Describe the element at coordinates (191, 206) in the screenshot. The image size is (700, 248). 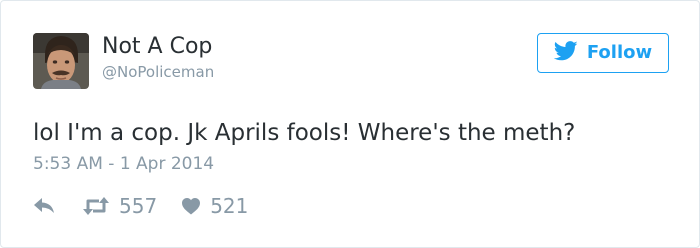
I see `heart-icon` at that location.